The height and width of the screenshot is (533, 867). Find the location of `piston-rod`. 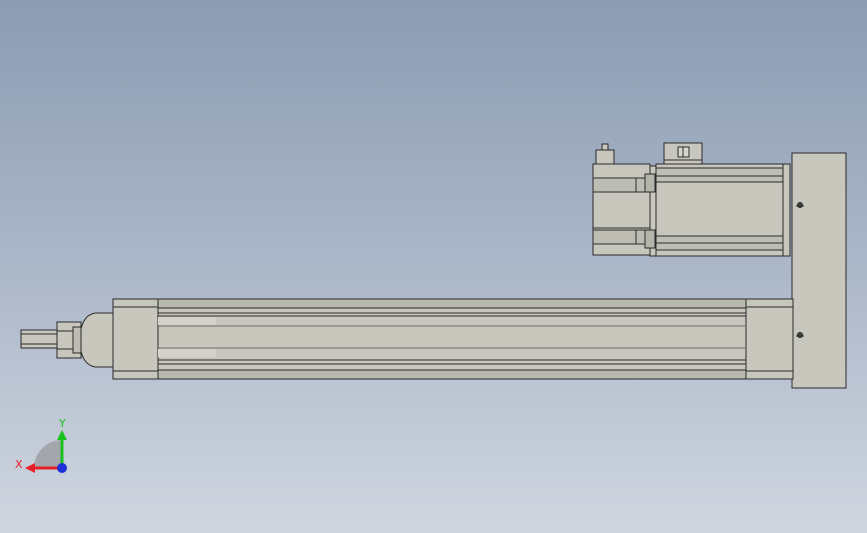

piston-rod is located at coordinates (39, 339).